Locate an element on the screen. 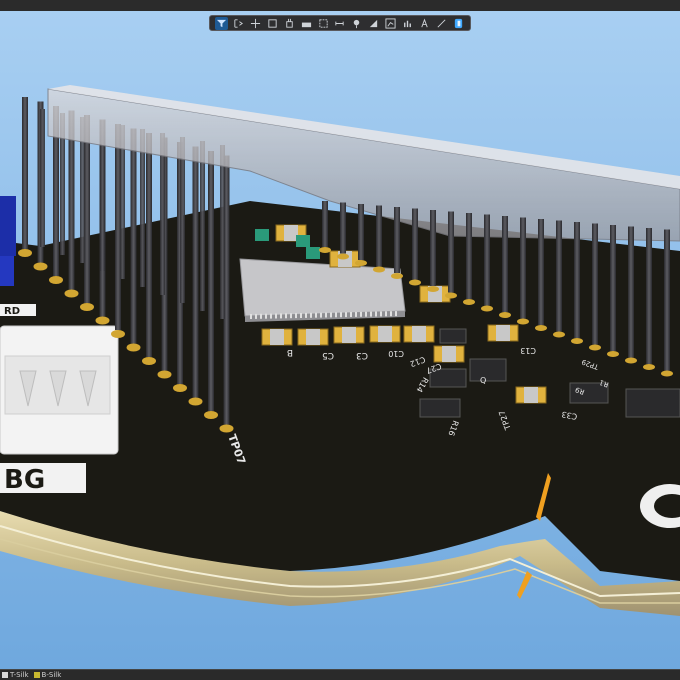 The image size is (680, 680). view-config-icon is located at coordinates (458, 23).